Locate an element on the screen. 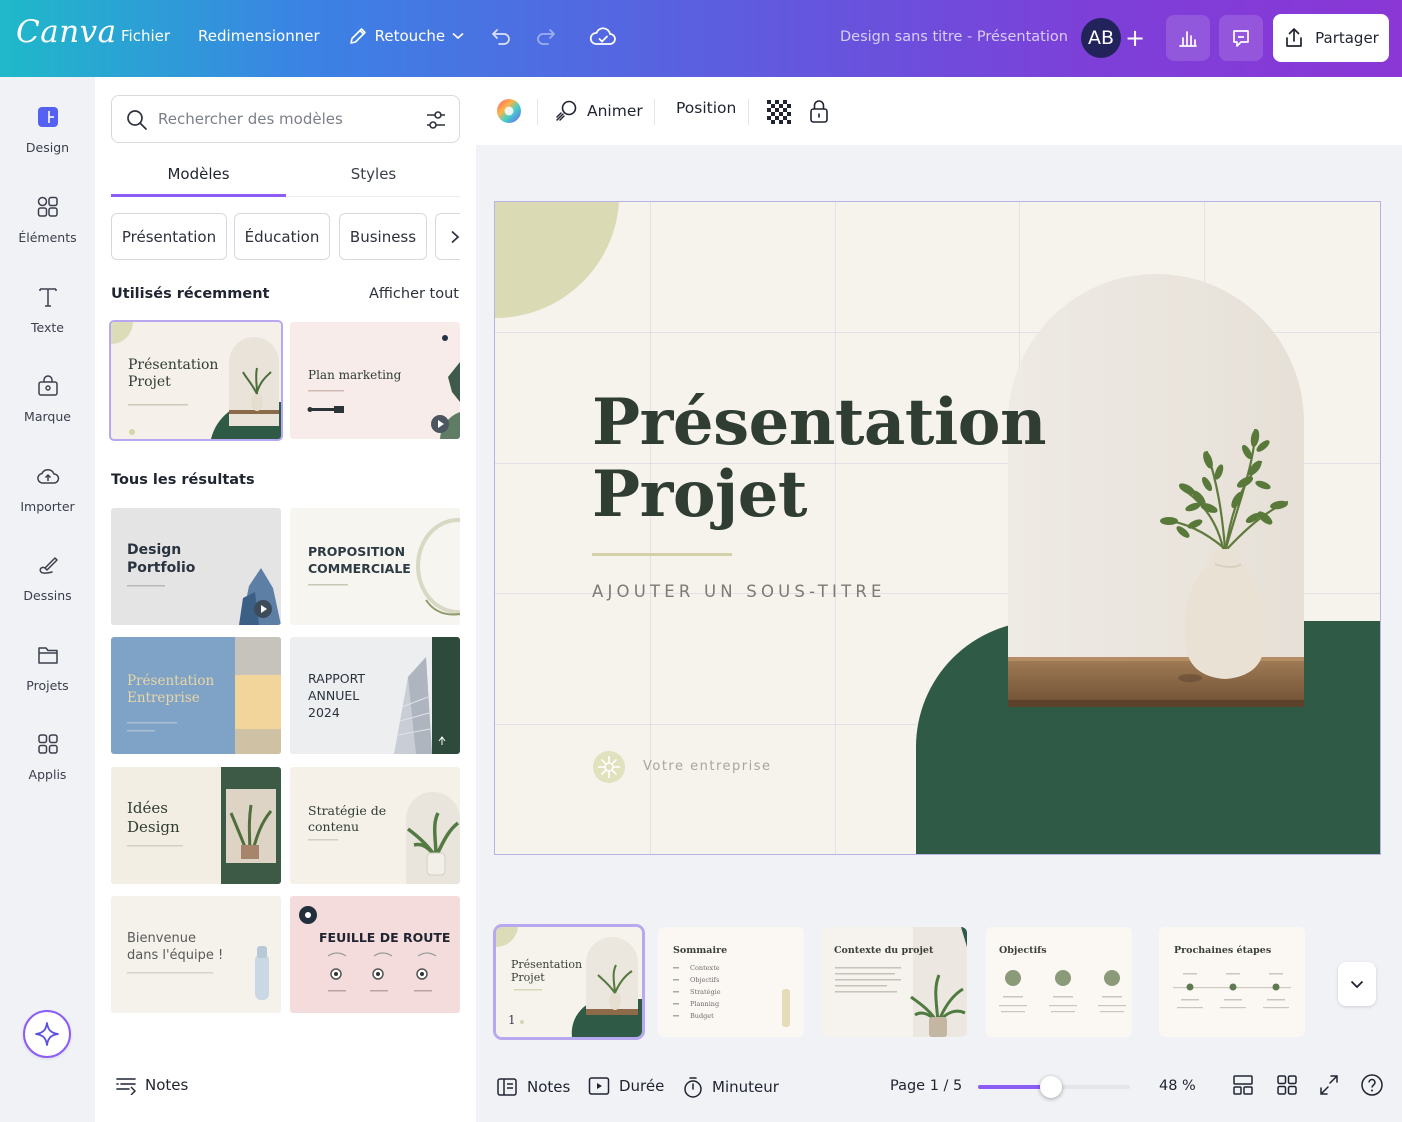 This screenshot has width=1402, height=1122. bar-chart-icon is located at coordinates (1188, 39).